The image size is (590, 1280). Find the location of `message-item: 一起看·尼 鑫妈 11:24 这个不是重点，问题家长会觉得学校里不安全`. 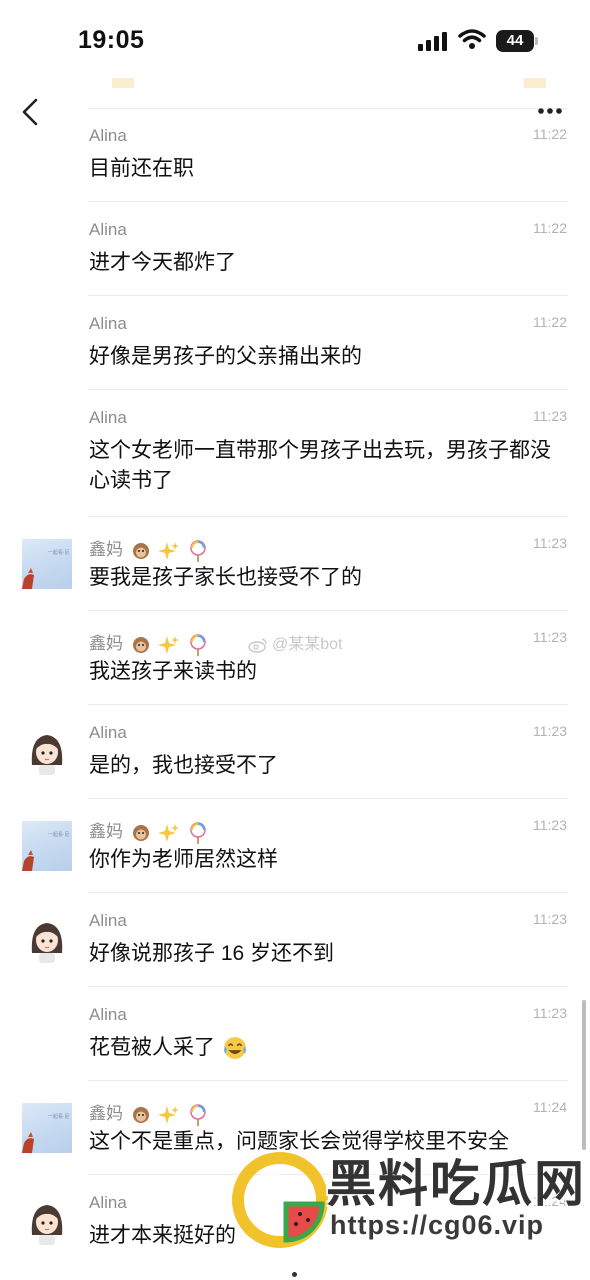

message-item: 一起看·尼 鑫妈 11:24 这个不是重点，问题家长会觉得学校里不安全 is located at coordinates (295, 1128).